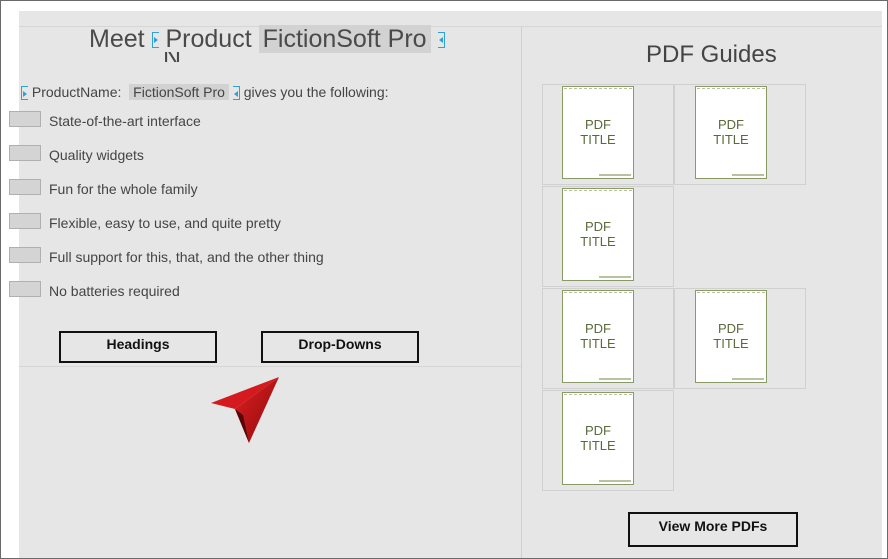 Image resolution: width=888 pixels, height=559 pixels. Describe the element at coordinates (270, 366) in the screenshot. I see `row-divider` at that location.